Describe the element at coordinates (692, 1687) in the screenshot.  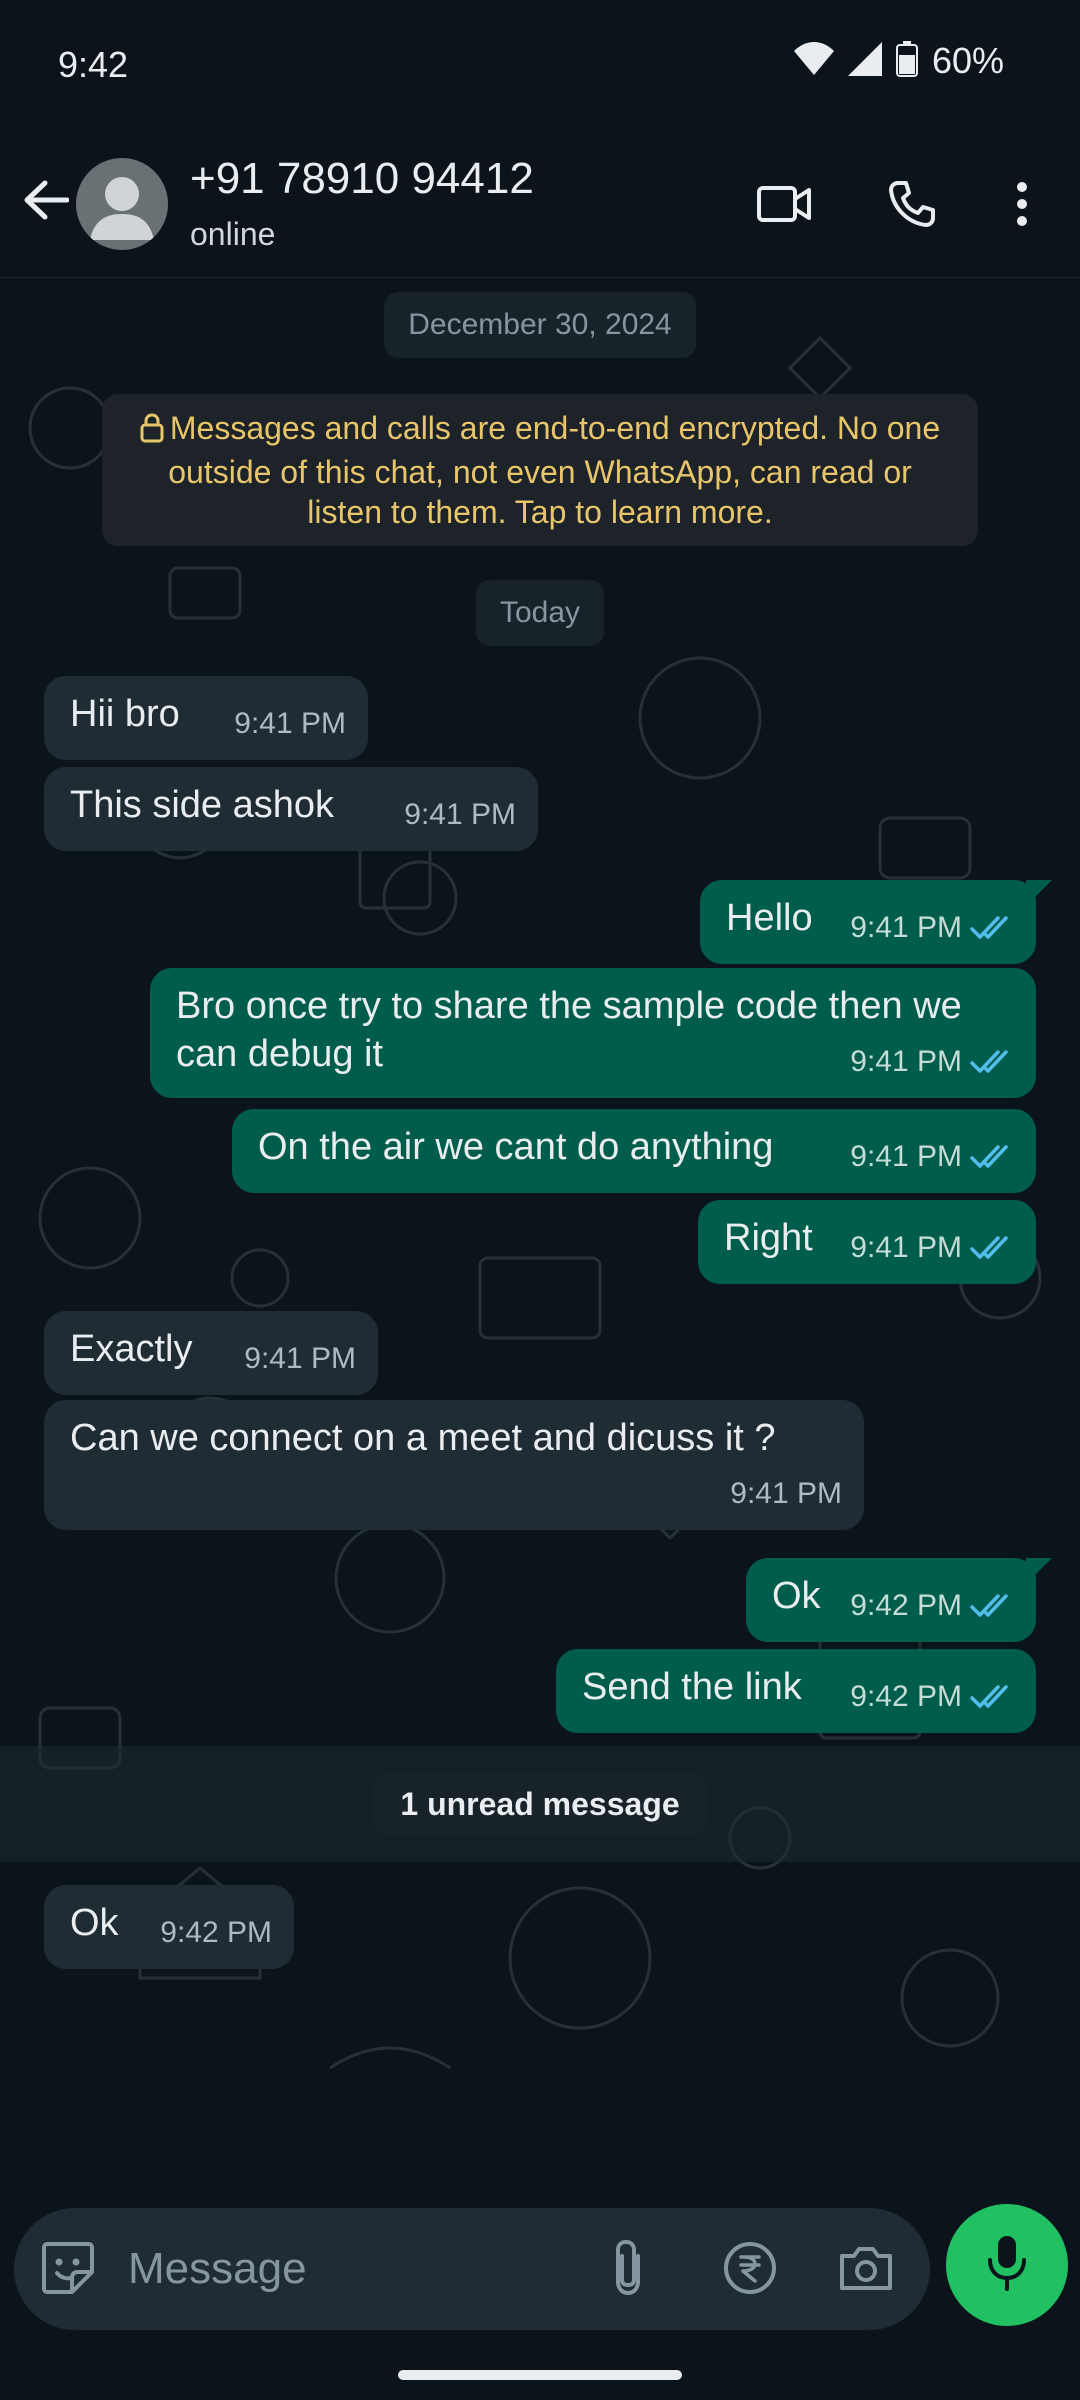
I see `message-text: Send the link` at that location.